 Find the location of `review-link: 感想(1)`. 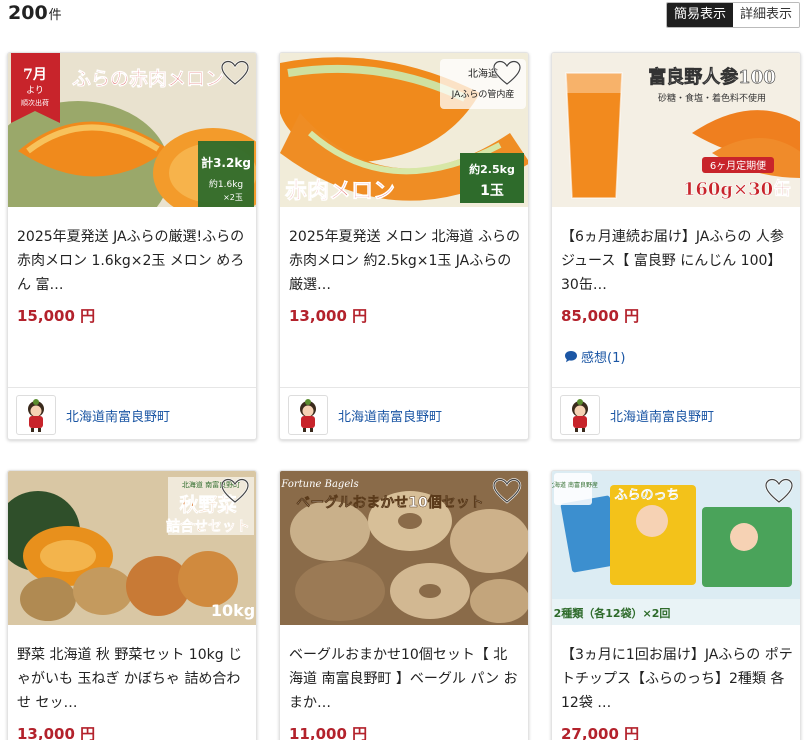

review-link: 感想(1) is located at coordinates (594, 356).